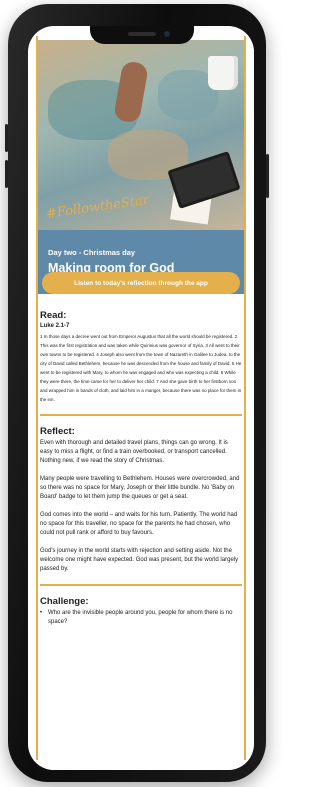  What do you see at coordinates (57, 431) in the screenshot?
I see `reflect-heading: Reflect:` at bounding box center [57, 431].